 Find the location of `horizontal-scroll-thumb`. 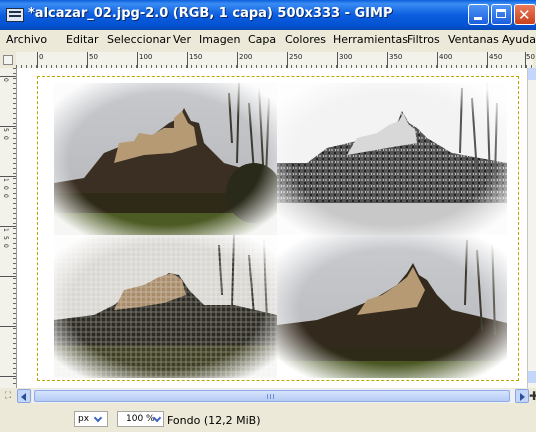

horizontal-scroll-thumb is located at coordinates (272, 396).